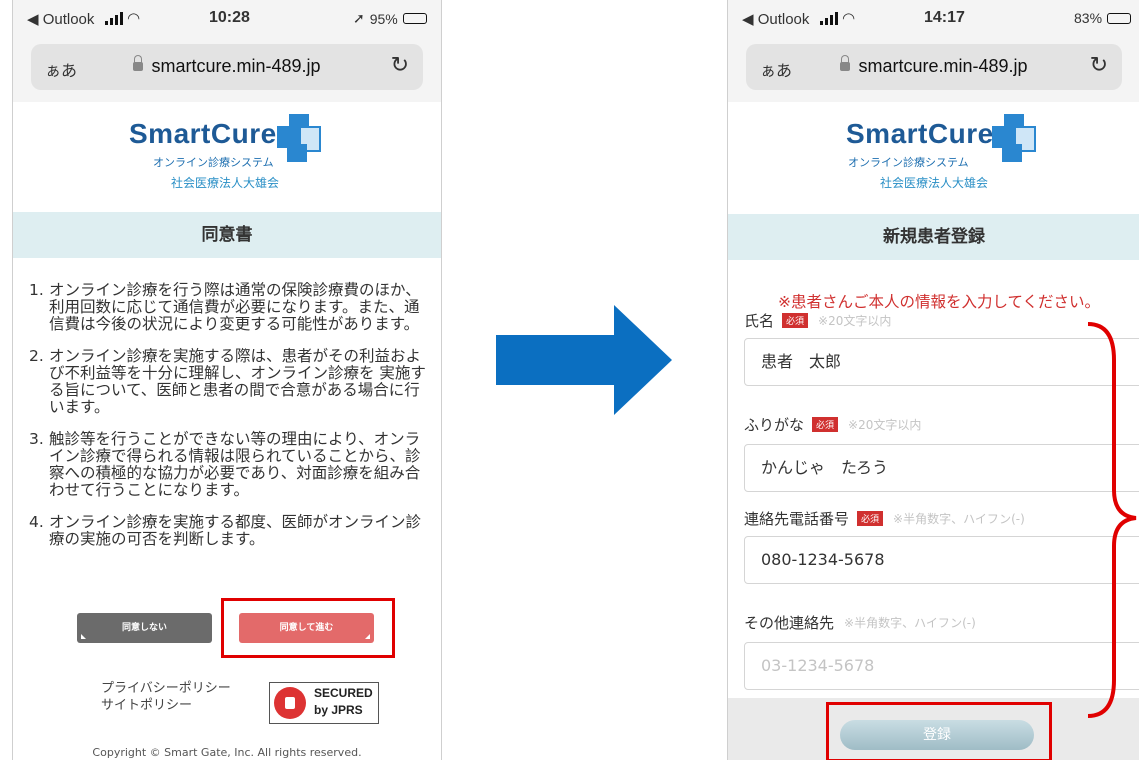  What do you see at coordinates (939, 302) in the screenshot?
I see `notice-text: ※患者さんご本人の情報を入力してください。` at bounding box center [939, 302].